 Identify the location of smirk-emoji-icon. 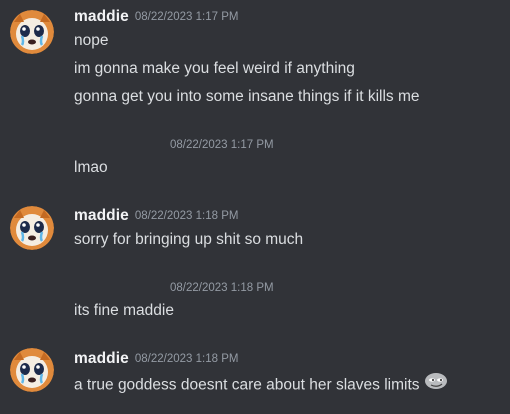
(436, 383).